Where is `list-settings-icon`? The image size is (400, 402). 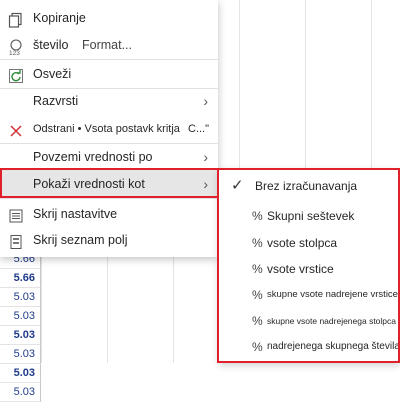
list-settings-icon is located at coordinates (16, 214).